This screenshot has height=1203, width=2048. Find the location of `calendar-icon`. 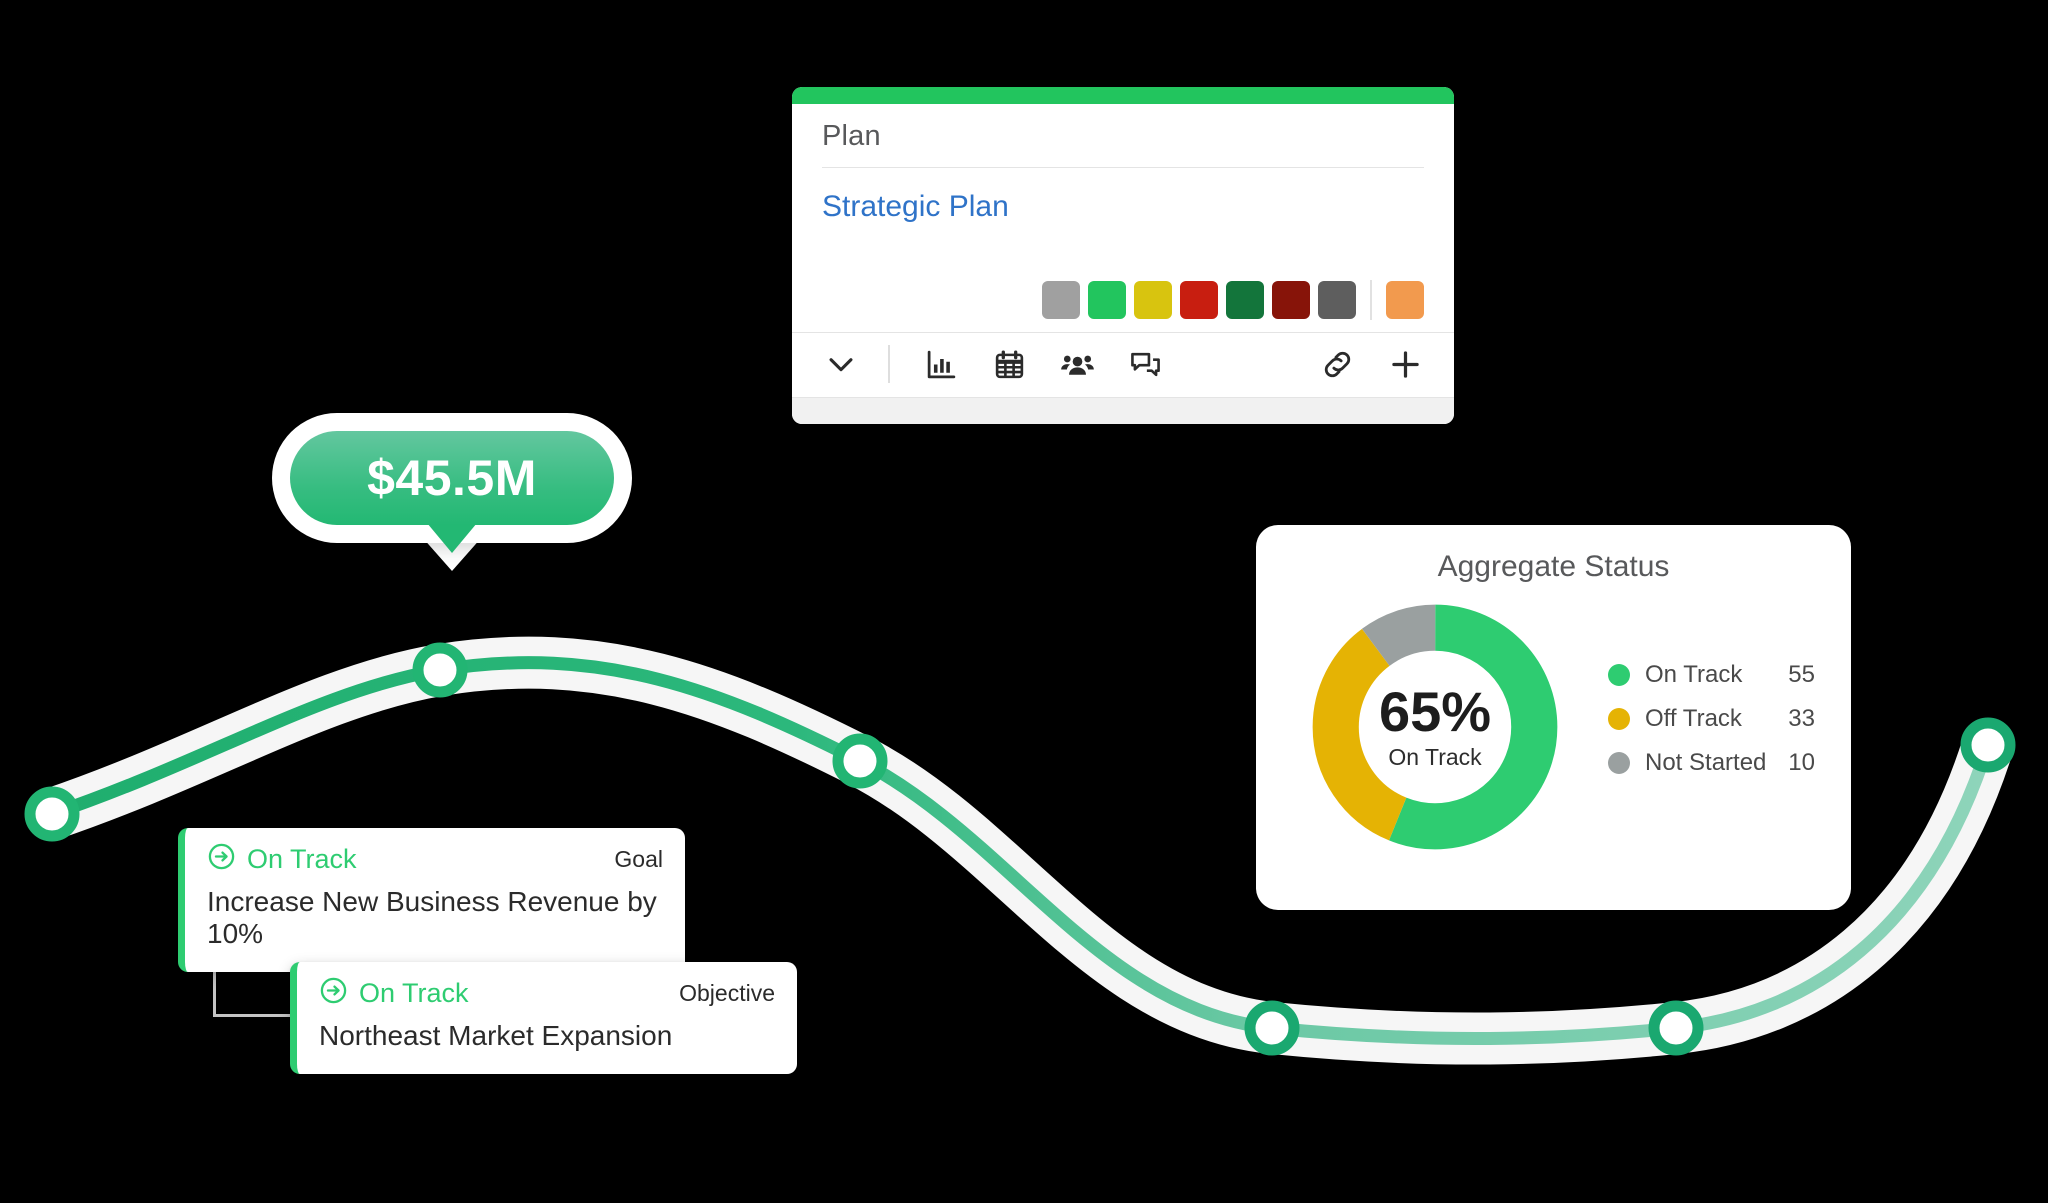

calendar-icon is located at coordinates (1009, 364).